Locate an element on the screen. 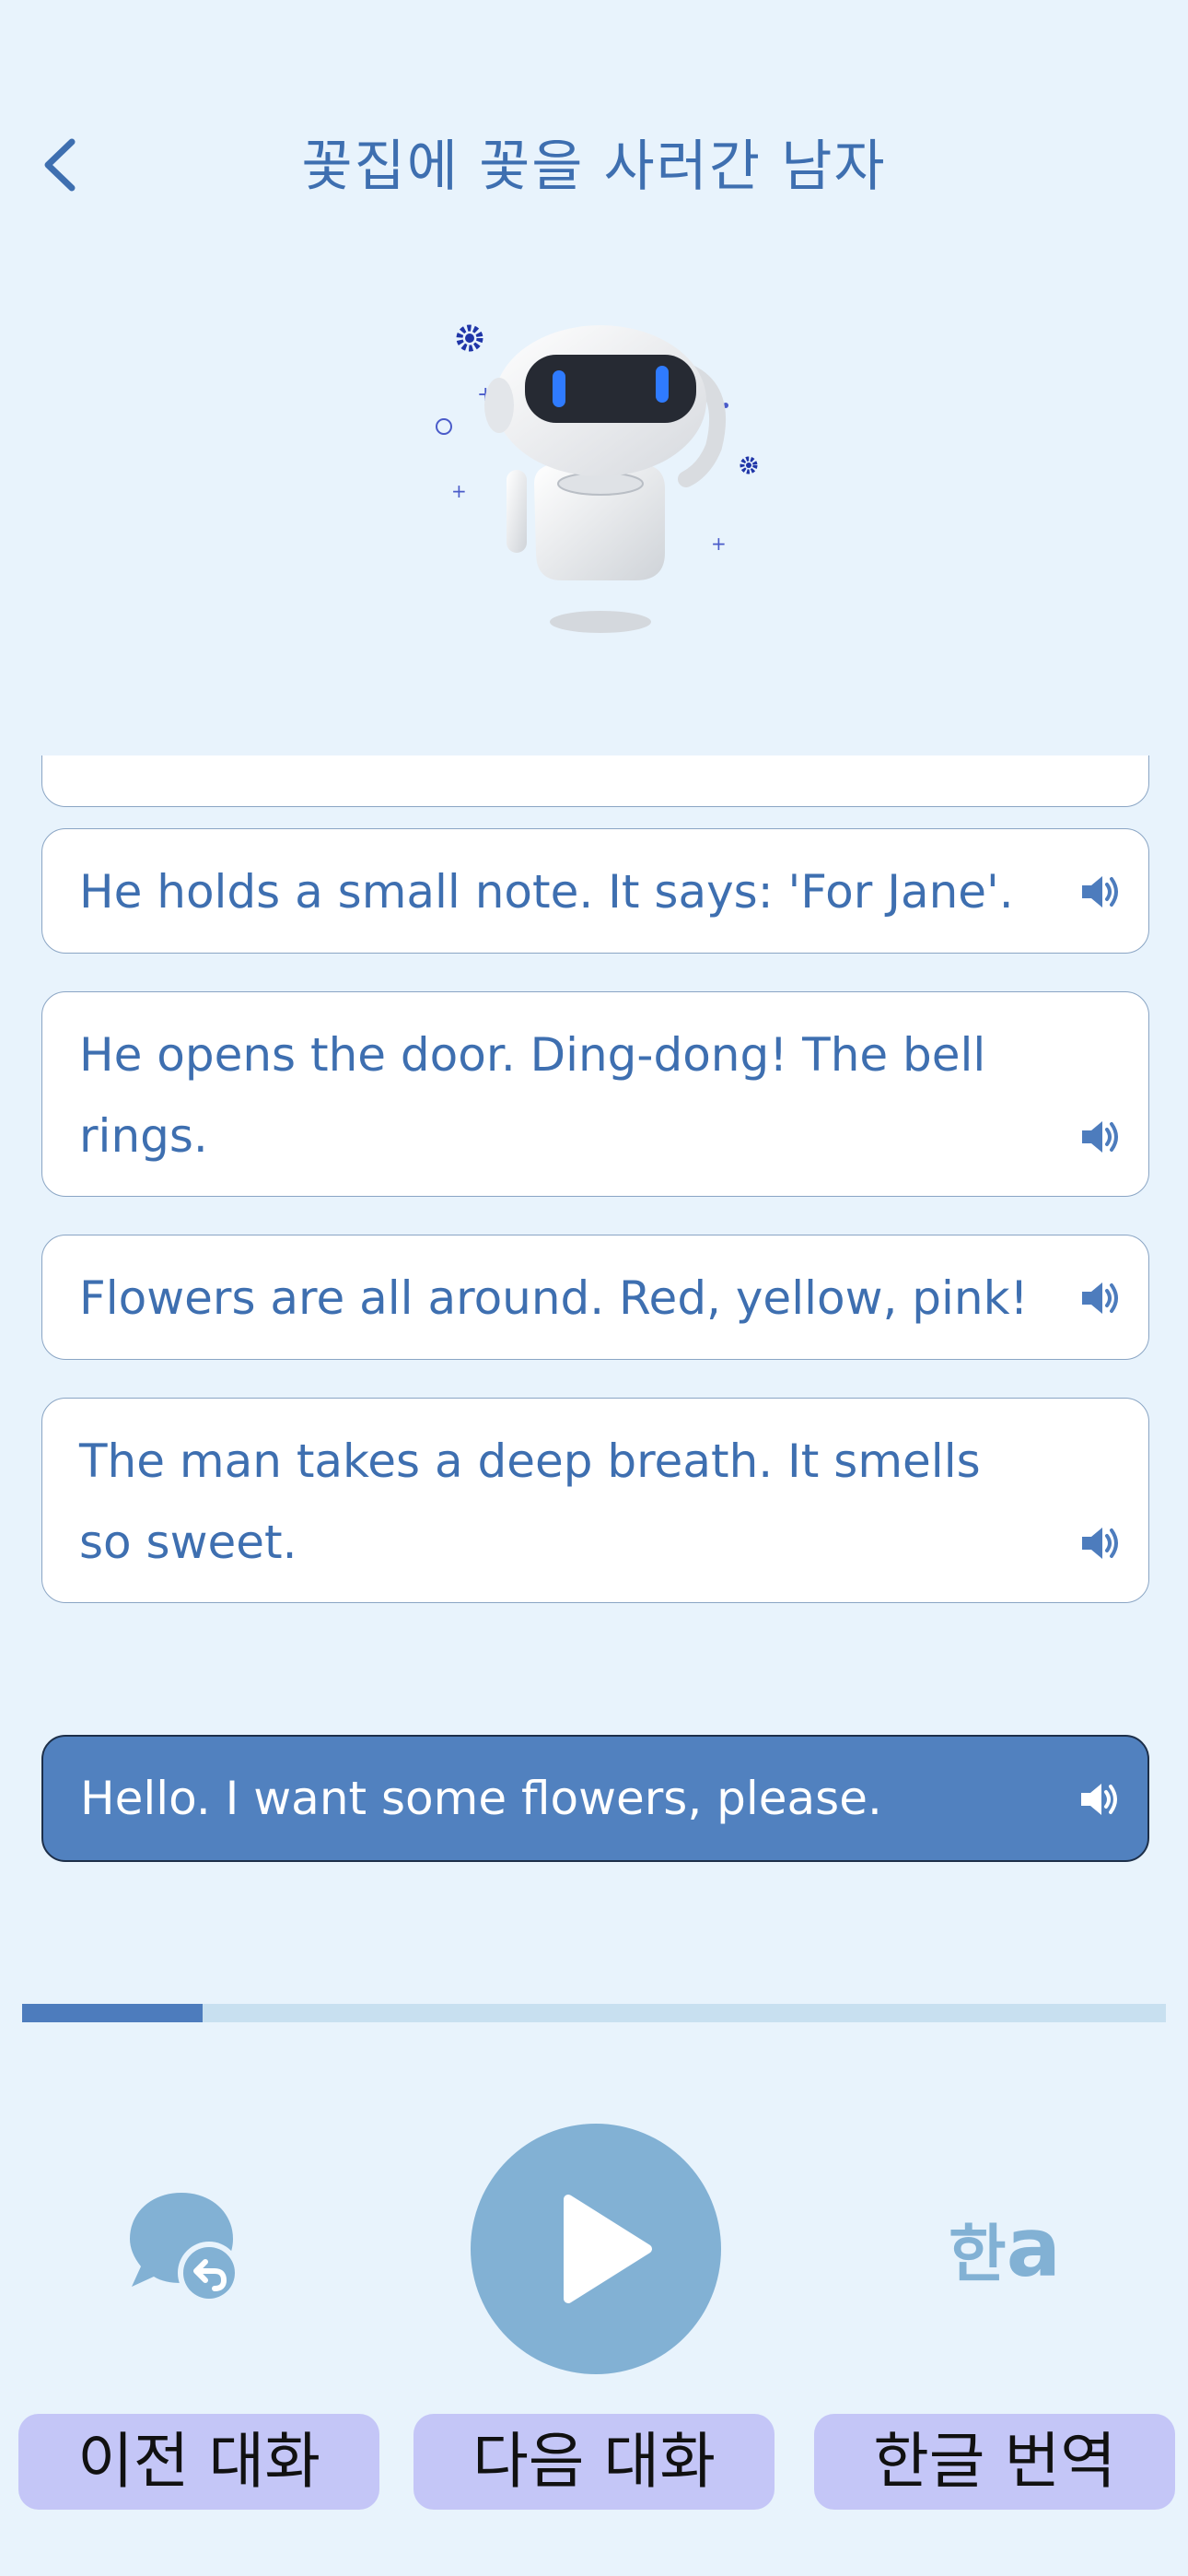 The width and height of the screenshot is (1188, 2576). hangul-glyph: 한 is located at coordinates (978, 2255).